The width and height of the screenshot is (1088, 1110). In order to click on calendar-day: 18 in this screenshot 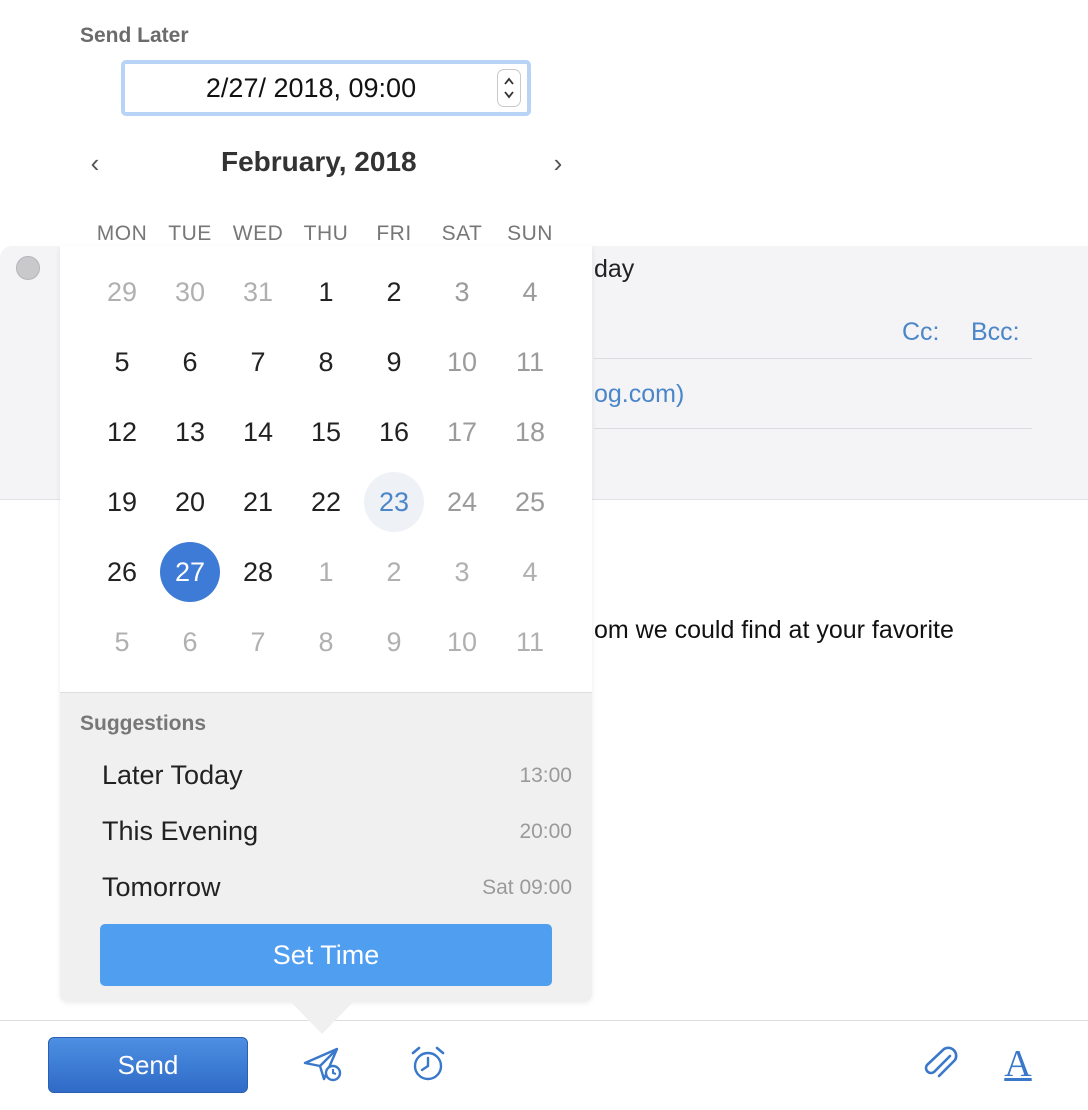, I will do `click(530, 432)`.